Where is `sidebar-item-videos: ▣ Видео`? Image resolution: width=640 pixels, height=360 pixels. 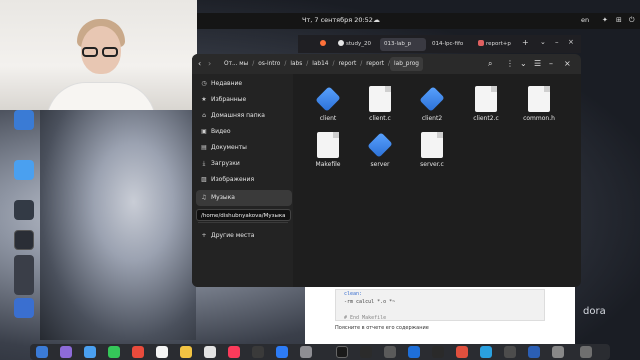
sidebar-item-videos: ▣ Видео is located at coordinates (244, 132).